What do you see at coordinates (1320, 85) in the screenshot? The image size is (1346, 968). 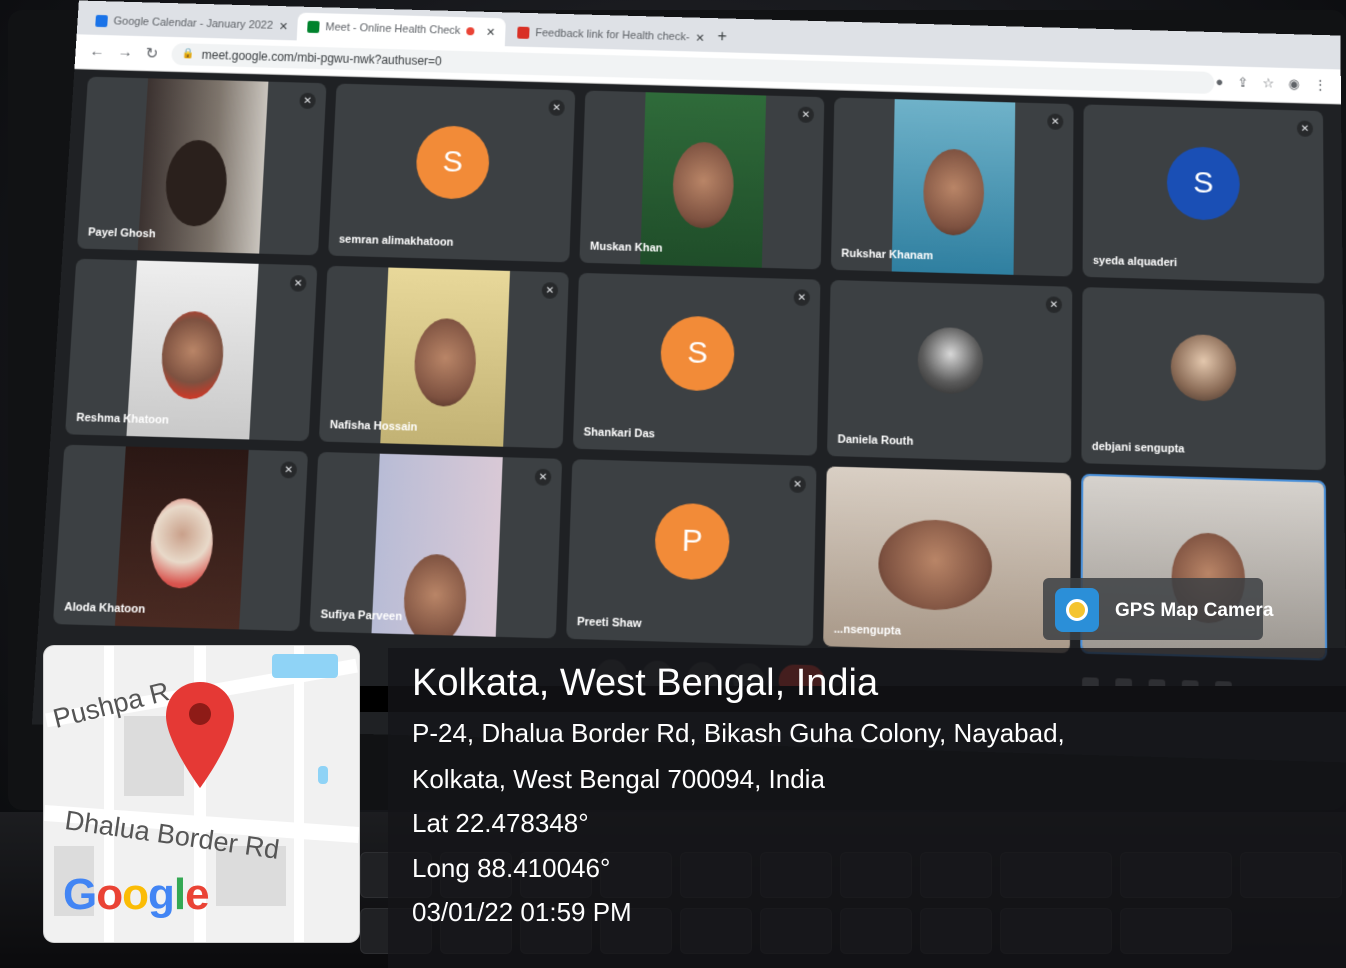 I see `menu-icon: ⋮` at bounding box center [1320, 85].